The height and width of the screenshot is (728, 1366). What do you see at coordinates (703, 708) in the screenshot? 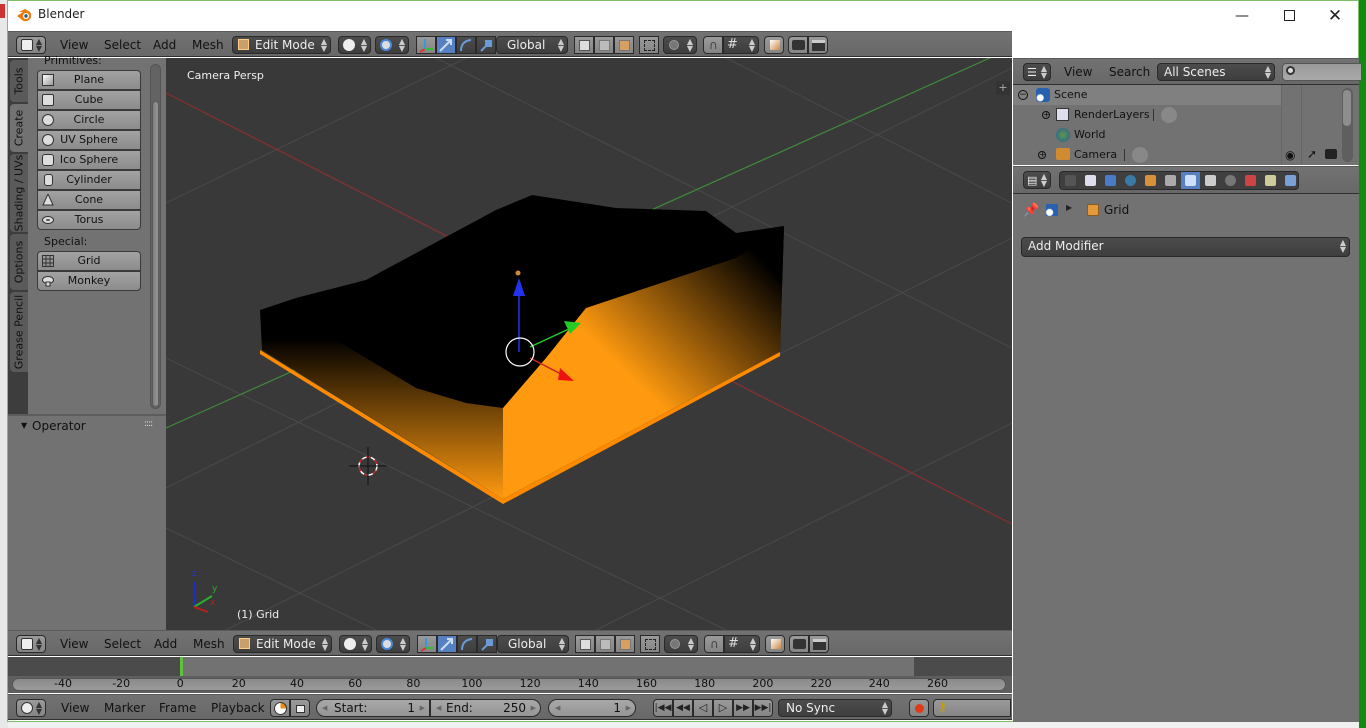
I see `play-reverse-button: ◁` at bounding box center [703, 708].